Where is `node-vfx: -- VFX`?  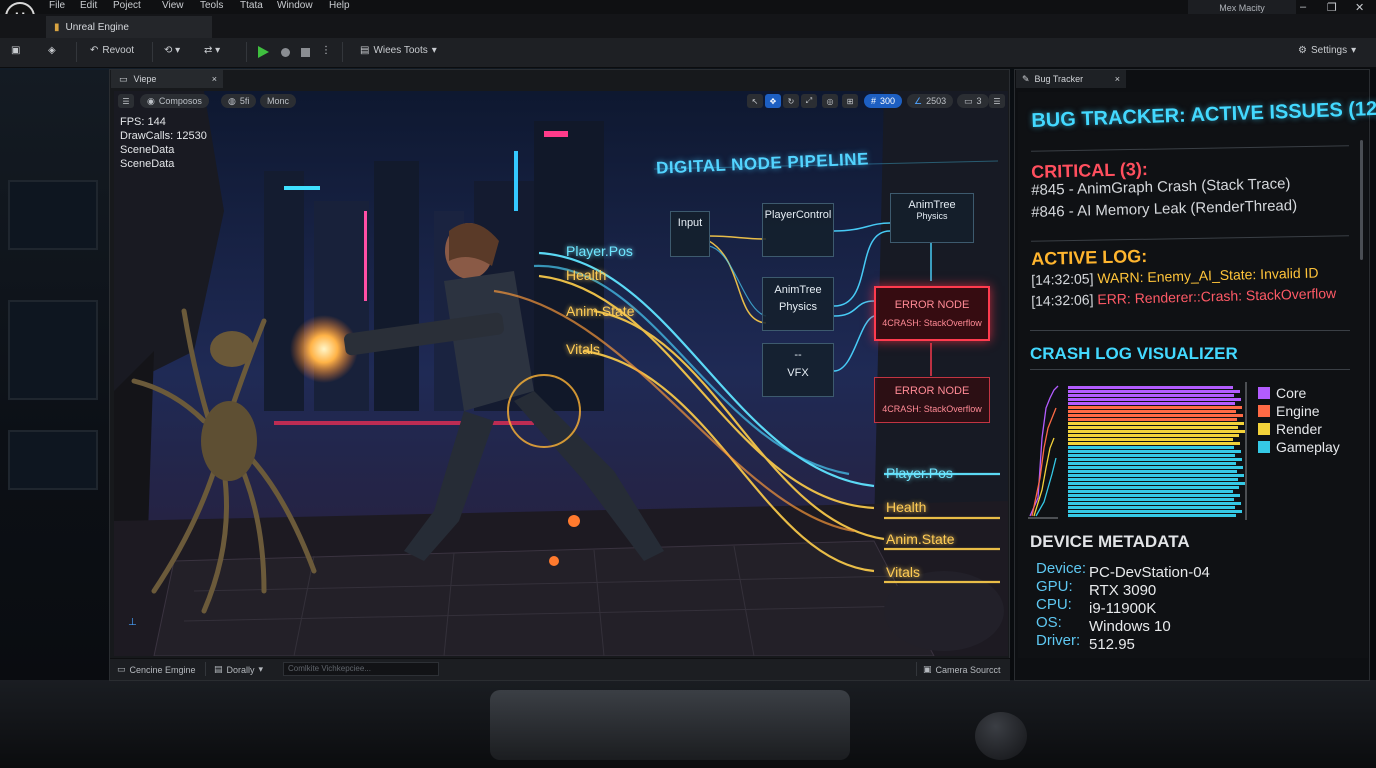 node-vfx: -- VFX is located at coordinates (798, 370).